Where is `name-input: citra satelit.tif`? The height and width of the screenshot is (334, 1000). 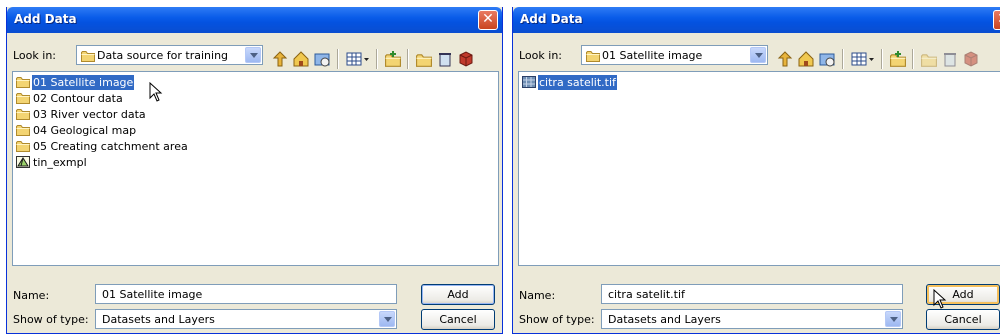 name-input: citra satelit.tif is located at coordinates (752, 294).